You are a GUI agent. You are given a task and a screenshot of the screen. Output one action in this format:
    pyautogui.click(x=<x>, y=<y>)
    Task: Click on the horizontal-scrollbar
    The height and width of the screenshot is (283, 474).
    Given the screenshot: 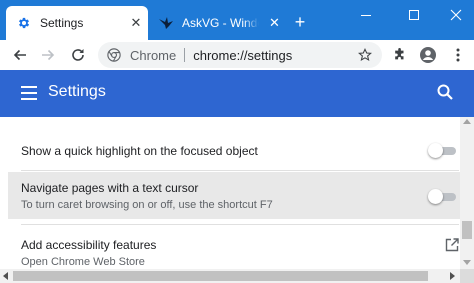 What is the action you would take?
    pyautogui.click(x=230, y=276)
    